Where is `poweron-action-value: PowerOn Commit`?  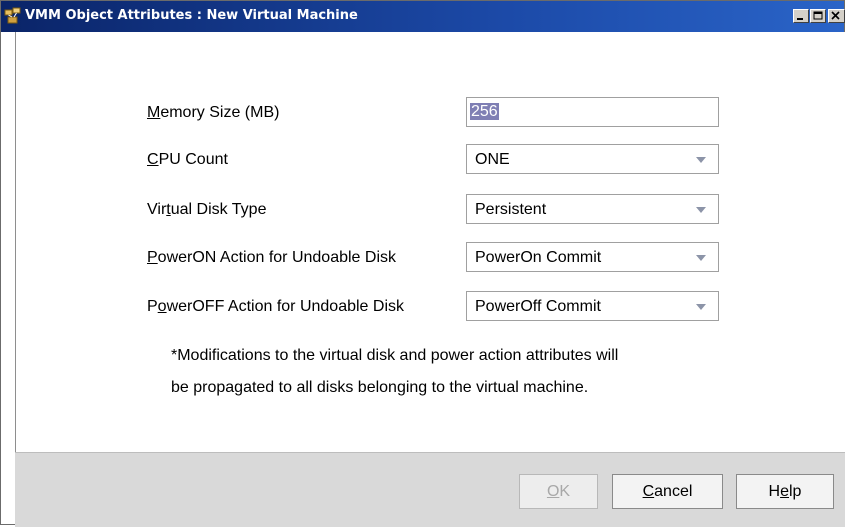 poweron-action-value: PowerOn Commit is located at coordinates (538, 257).